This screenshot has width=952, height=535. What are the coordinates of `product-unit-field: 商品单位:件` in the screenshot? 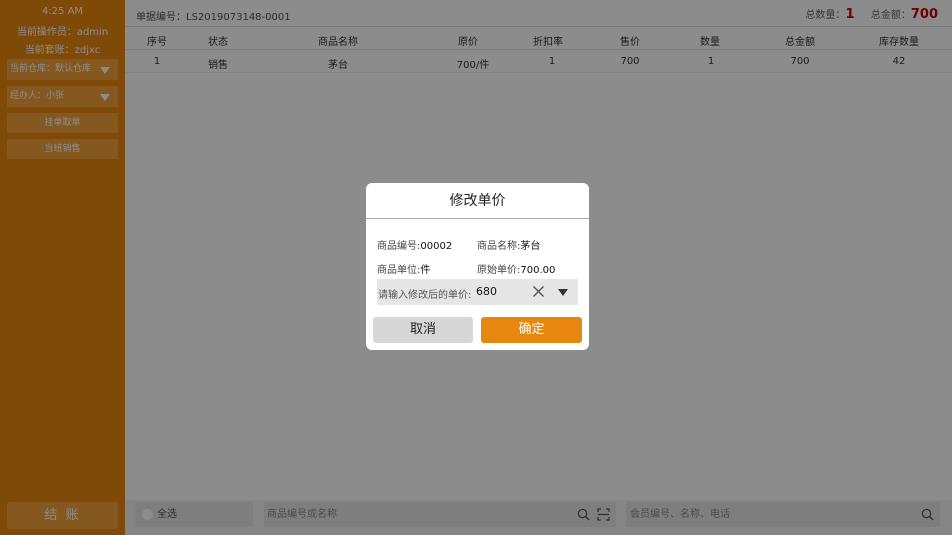 It's located at (403, 268).